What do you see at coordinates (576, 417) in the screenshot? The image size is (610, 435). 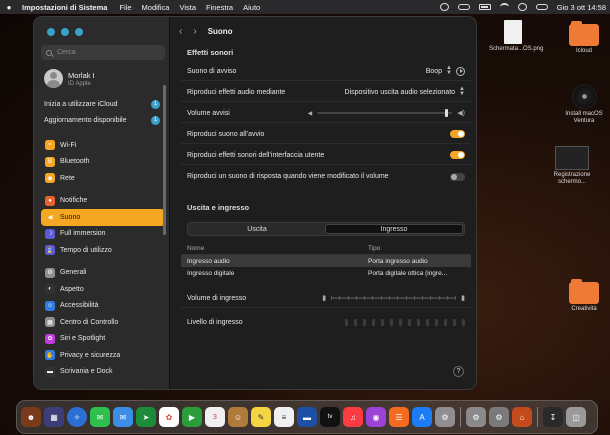 I see `trash-icon: ◫` at bounding box center [576, 417].